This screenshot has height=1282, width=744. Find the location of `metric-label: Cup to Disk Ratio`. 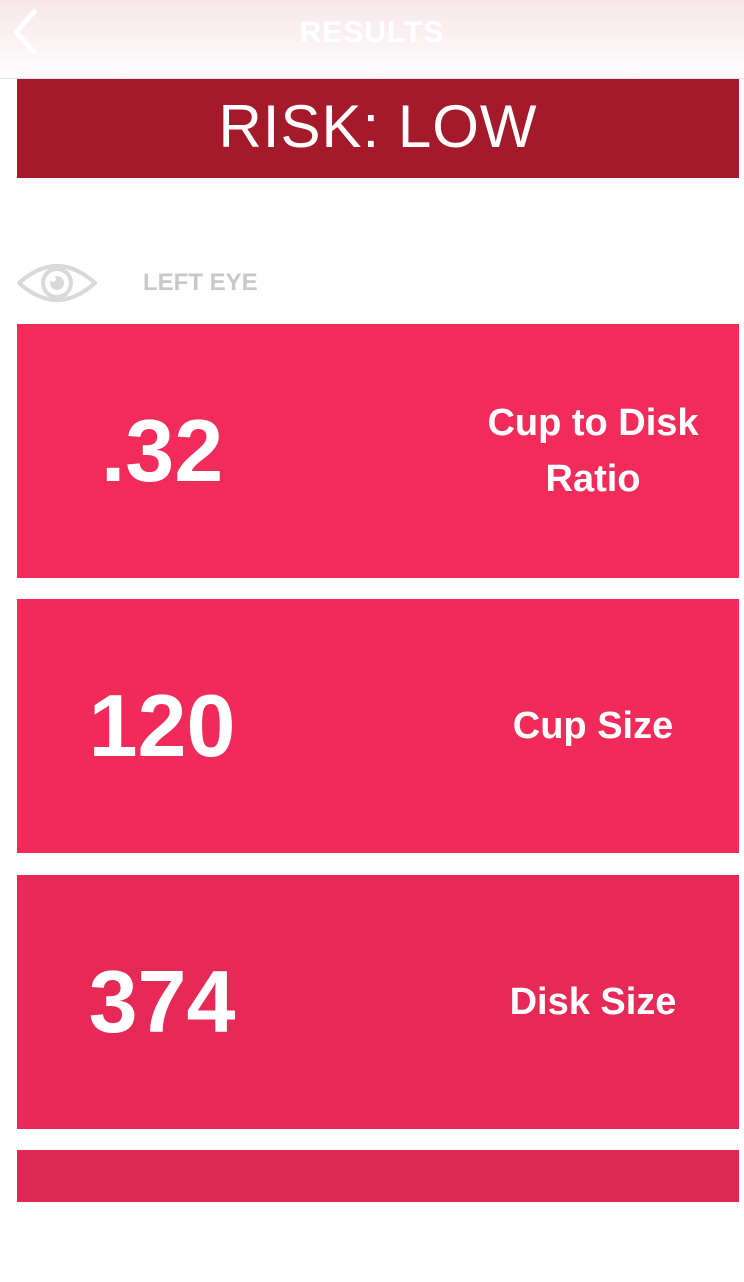

metric-label: Cup to Disk Ratio is located at coordinates (593, 451).